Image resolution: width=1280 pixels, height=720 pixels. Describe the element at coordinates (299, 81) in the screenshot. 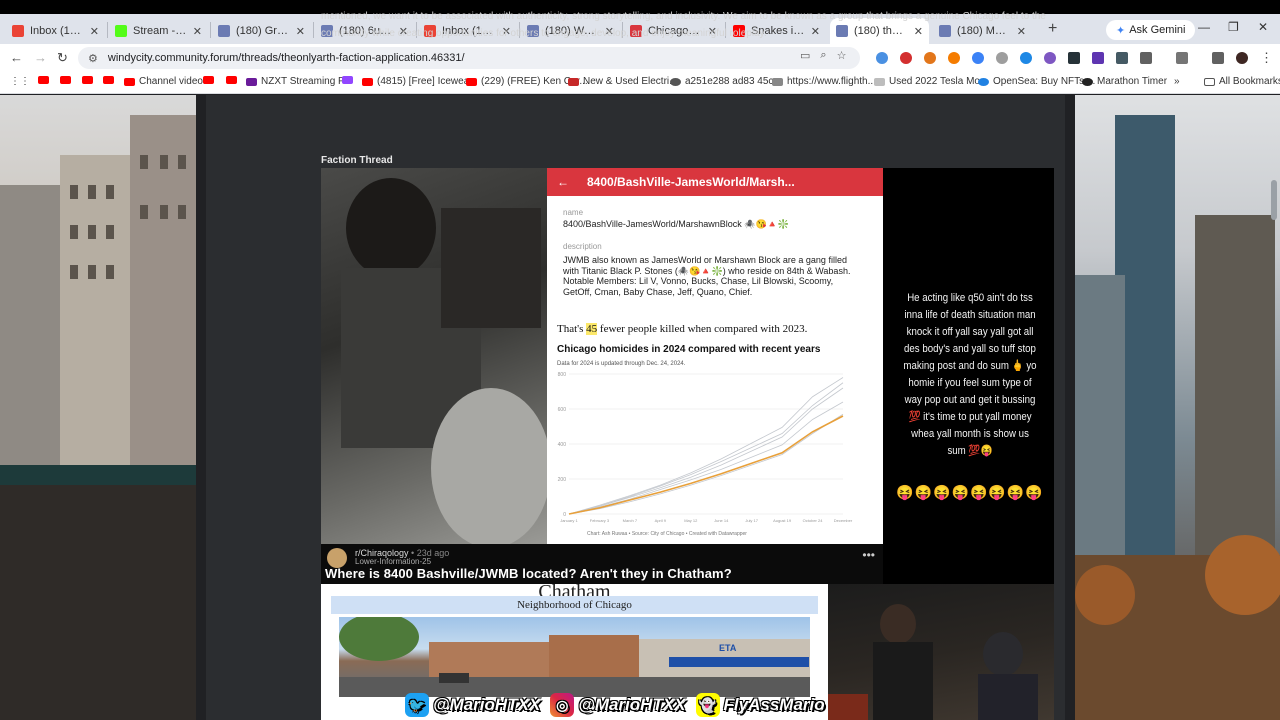

I see `bookmark-nzxt: NZXT Streaming PC` at that location.